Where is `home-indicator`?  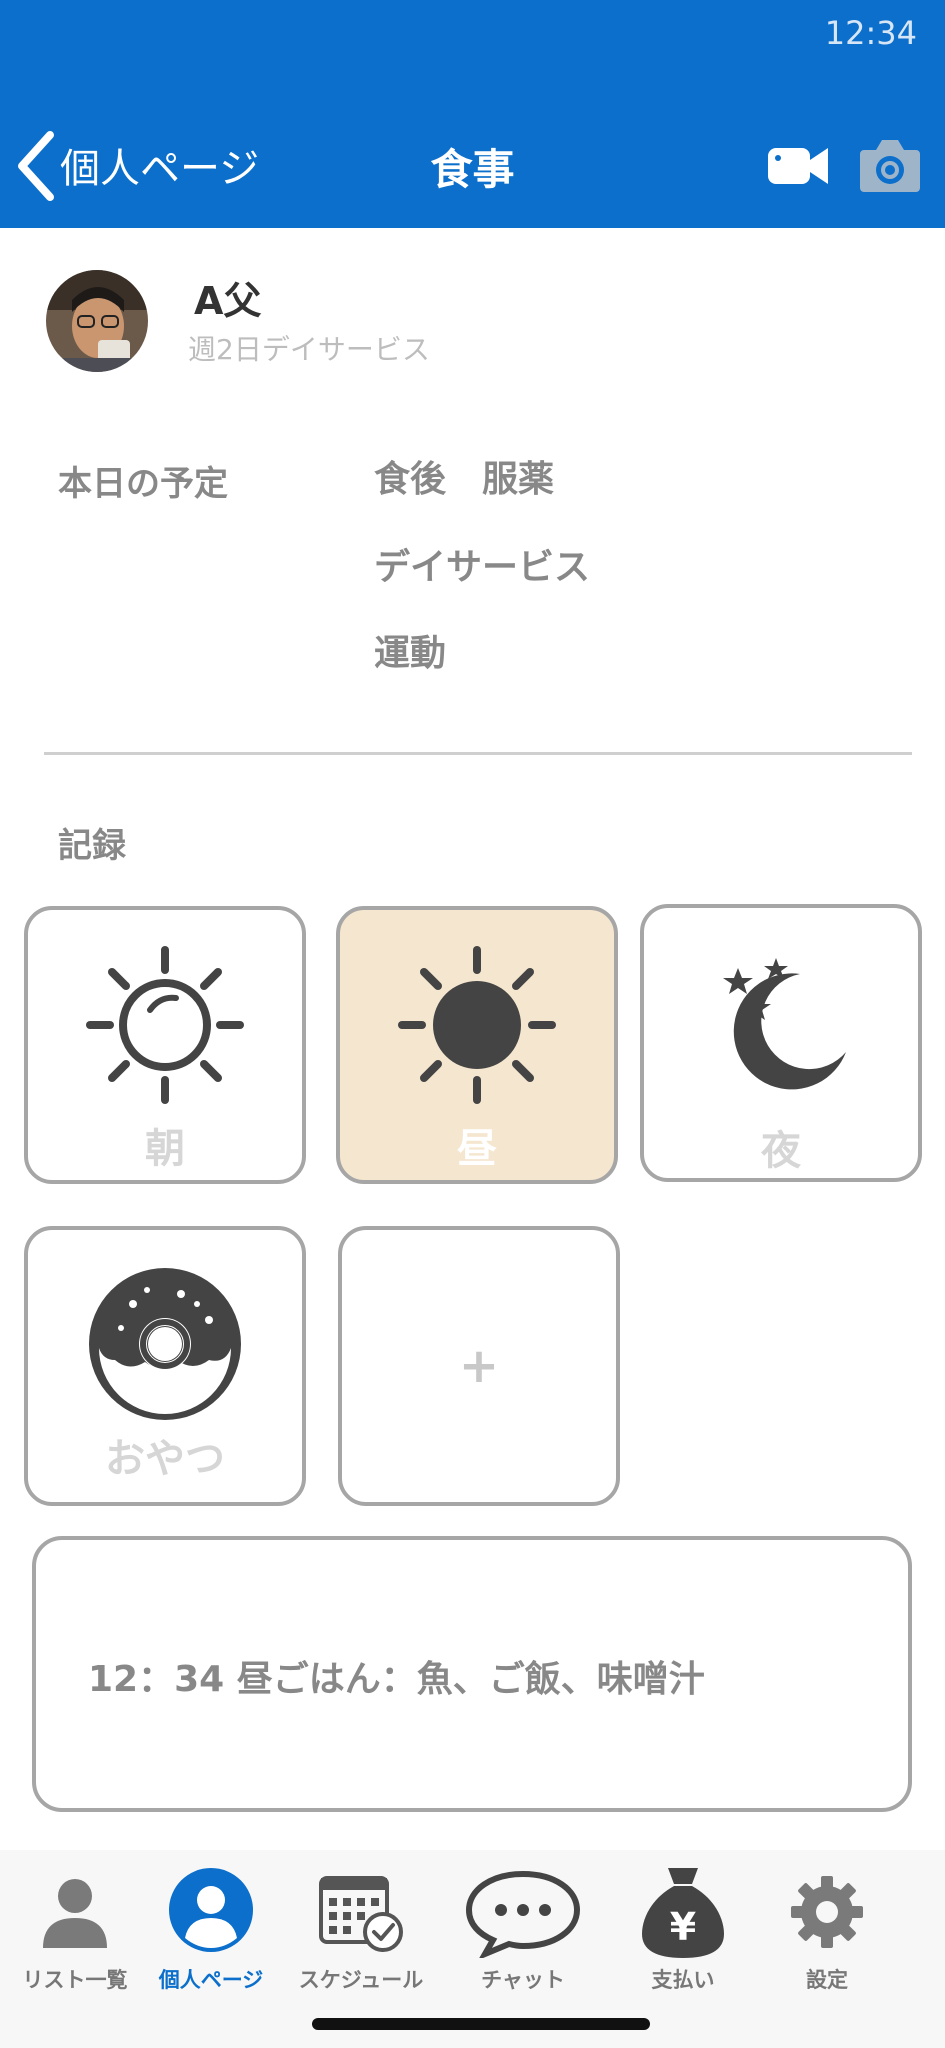
home-indicator is located at coordinates (481, 2024).